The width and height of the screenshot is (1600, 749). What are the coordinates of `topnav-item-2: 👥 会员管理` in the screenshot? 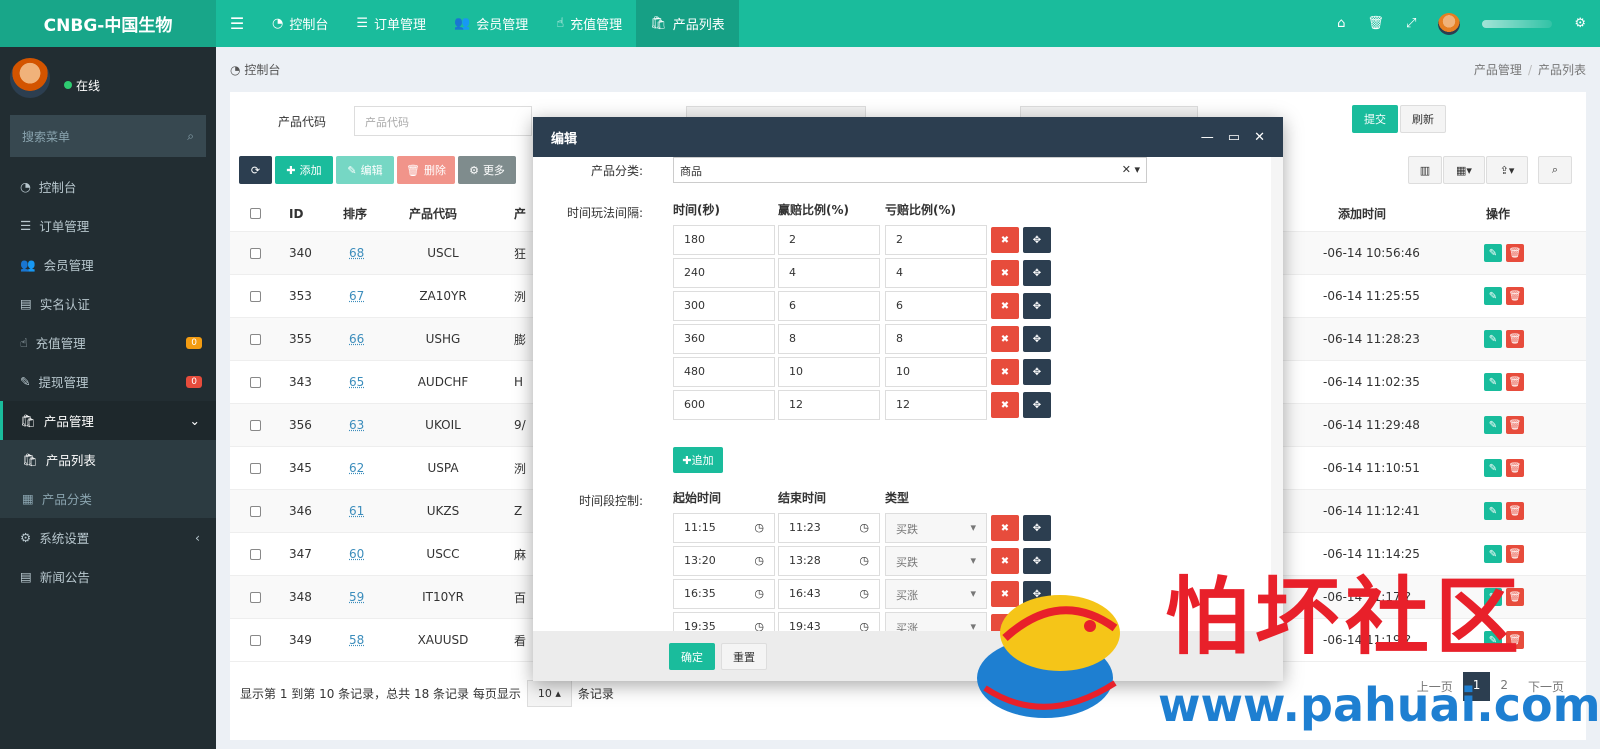 It's located at (491, 23).